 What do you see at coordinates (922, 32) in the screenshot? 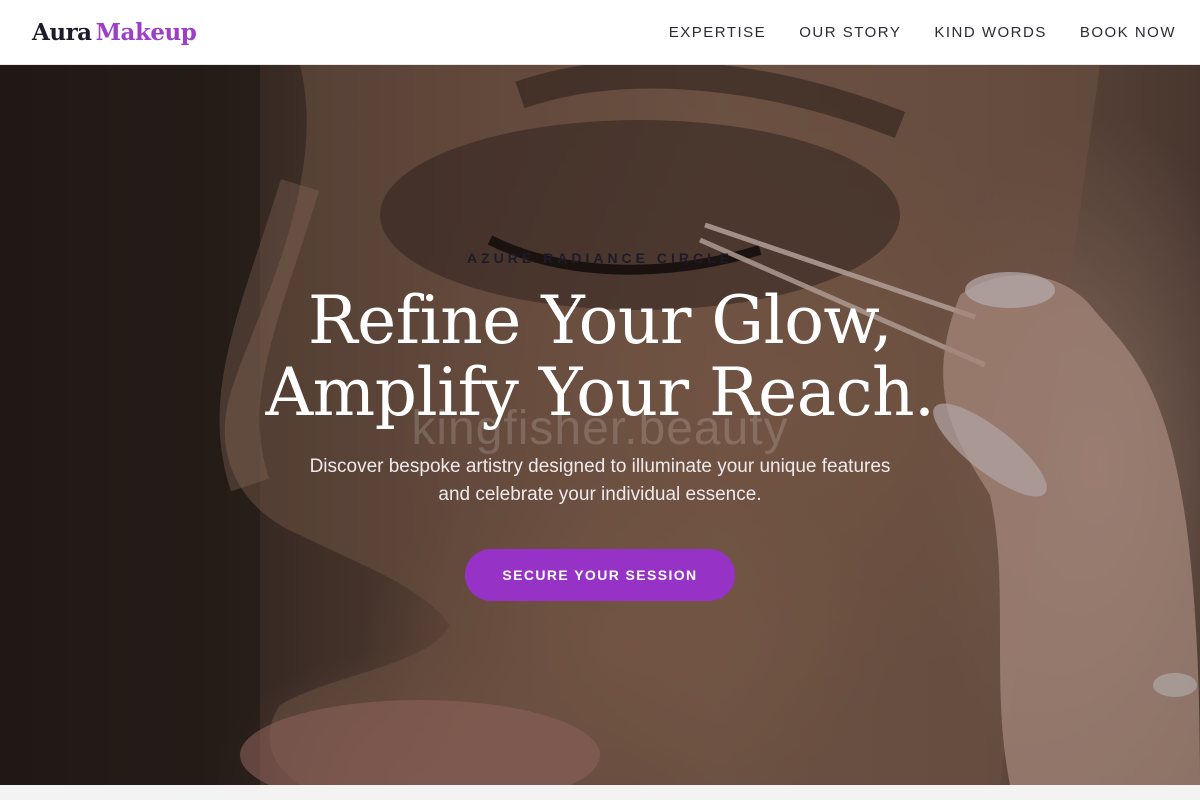
I see `main-nav: EXPERTISE OUR STORY KIND WORDS BOOK NOW` at bounding box center [922, 32].